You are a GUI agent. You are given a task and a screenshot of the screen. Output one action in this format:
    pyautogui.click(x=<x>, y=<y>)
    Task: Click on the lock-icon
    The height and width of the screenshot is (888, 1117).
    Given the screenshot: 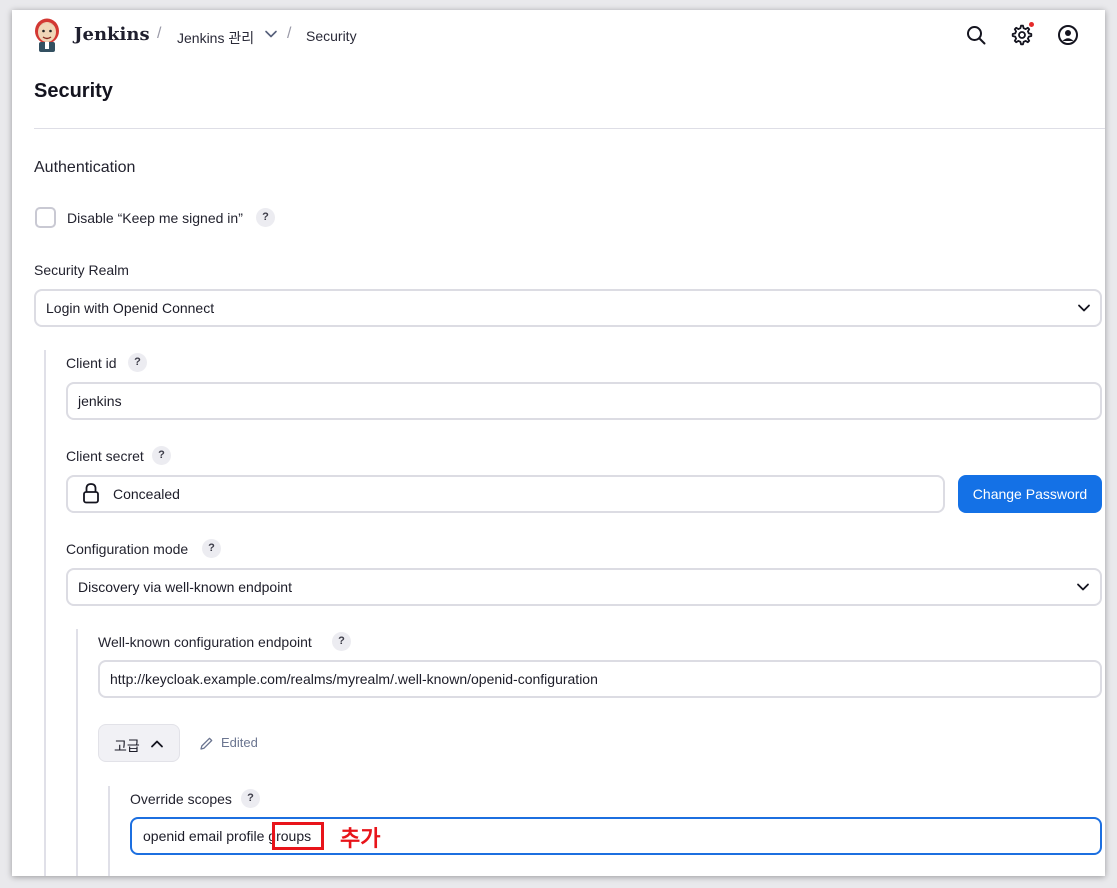 What is the action you would take?
    pyautogui.click(x=91, y=493)
    